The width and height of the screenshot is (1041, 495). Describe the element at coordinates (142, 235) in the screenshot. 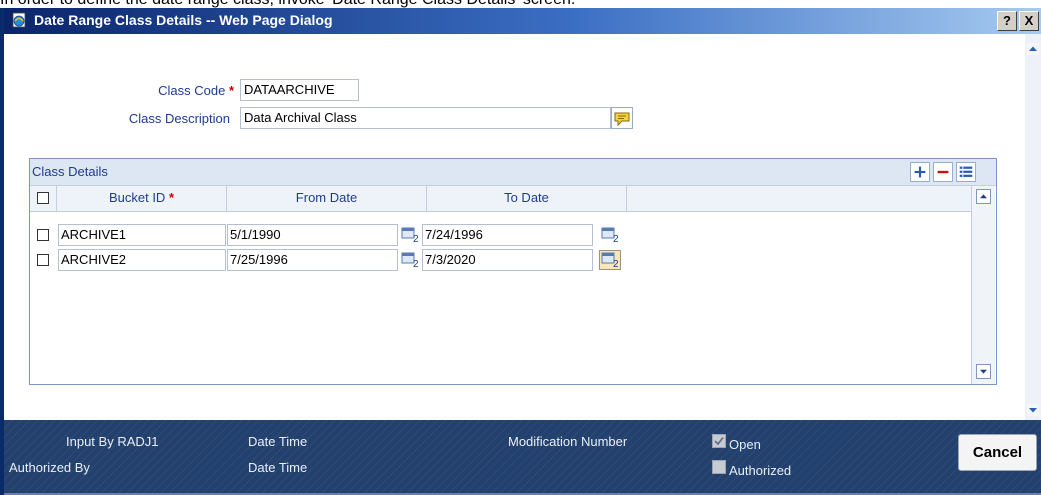

I see `bucket-id-input: ARCHIVE1` at that location.